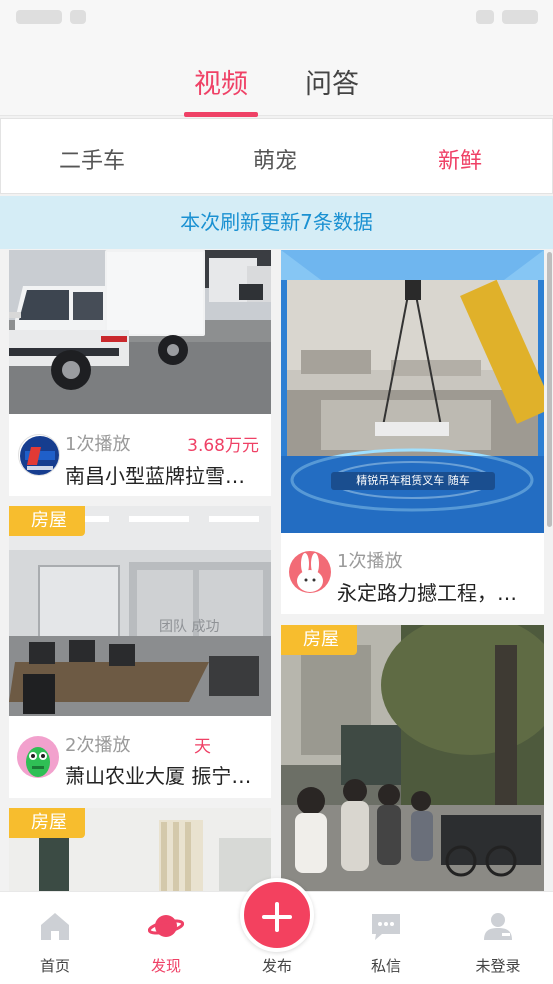 This screenshot has height=984, width=553. Describe the element at coordinates (385, 966) in the screenshot. I see `nav-messages-label: 私信` at that location.